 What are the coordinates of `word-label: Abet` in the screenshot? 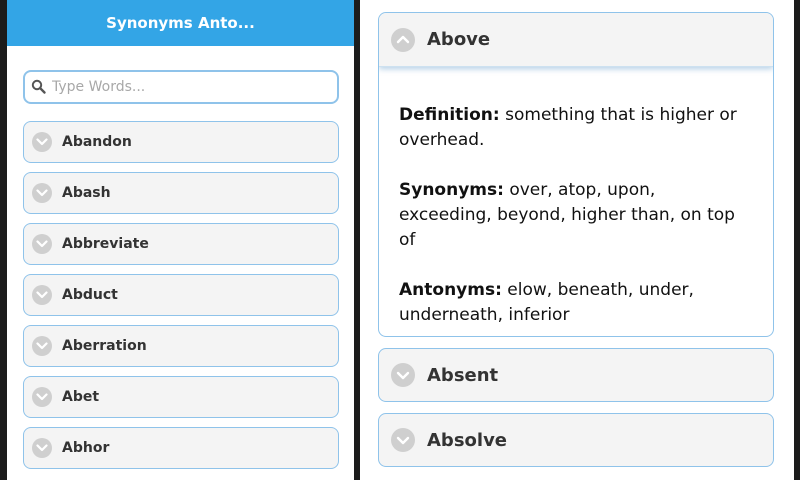 It's located at (81, 397).